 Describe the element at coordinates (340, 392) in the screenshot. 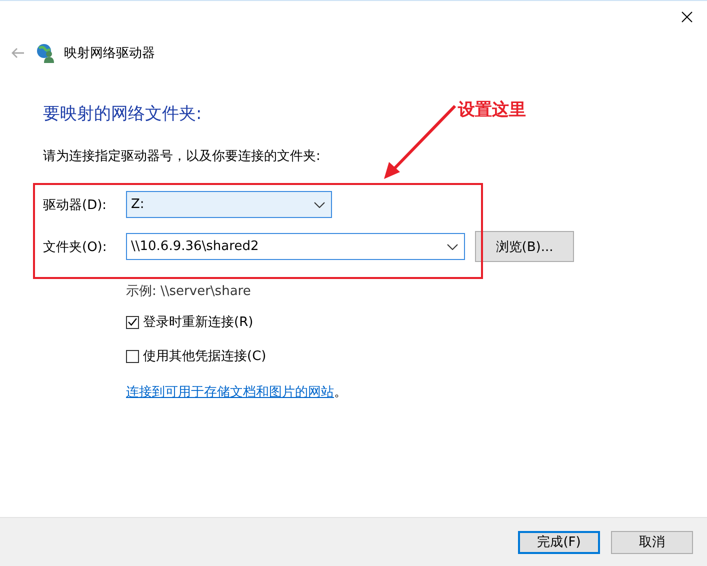

I see `period-text: 。` at that location.